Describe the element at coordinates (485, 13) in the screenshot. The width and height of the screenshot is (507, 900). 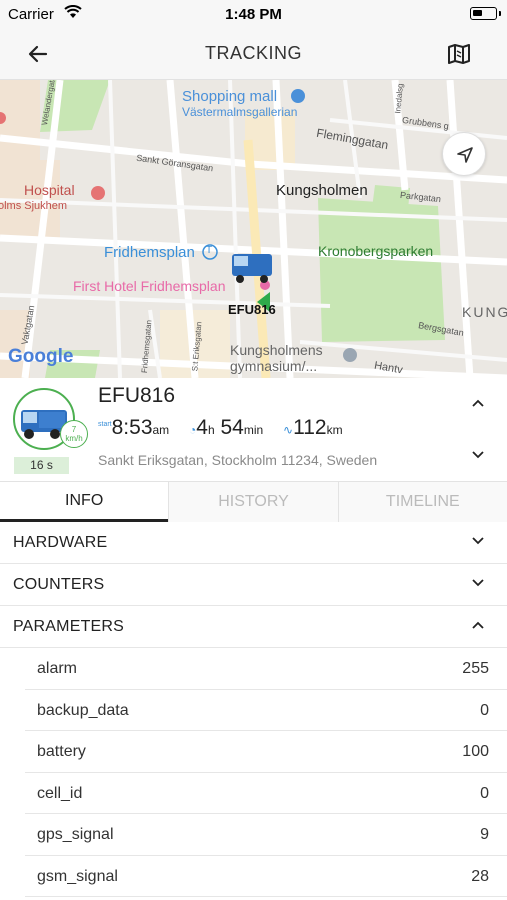
I see `battery-icon` at that location.